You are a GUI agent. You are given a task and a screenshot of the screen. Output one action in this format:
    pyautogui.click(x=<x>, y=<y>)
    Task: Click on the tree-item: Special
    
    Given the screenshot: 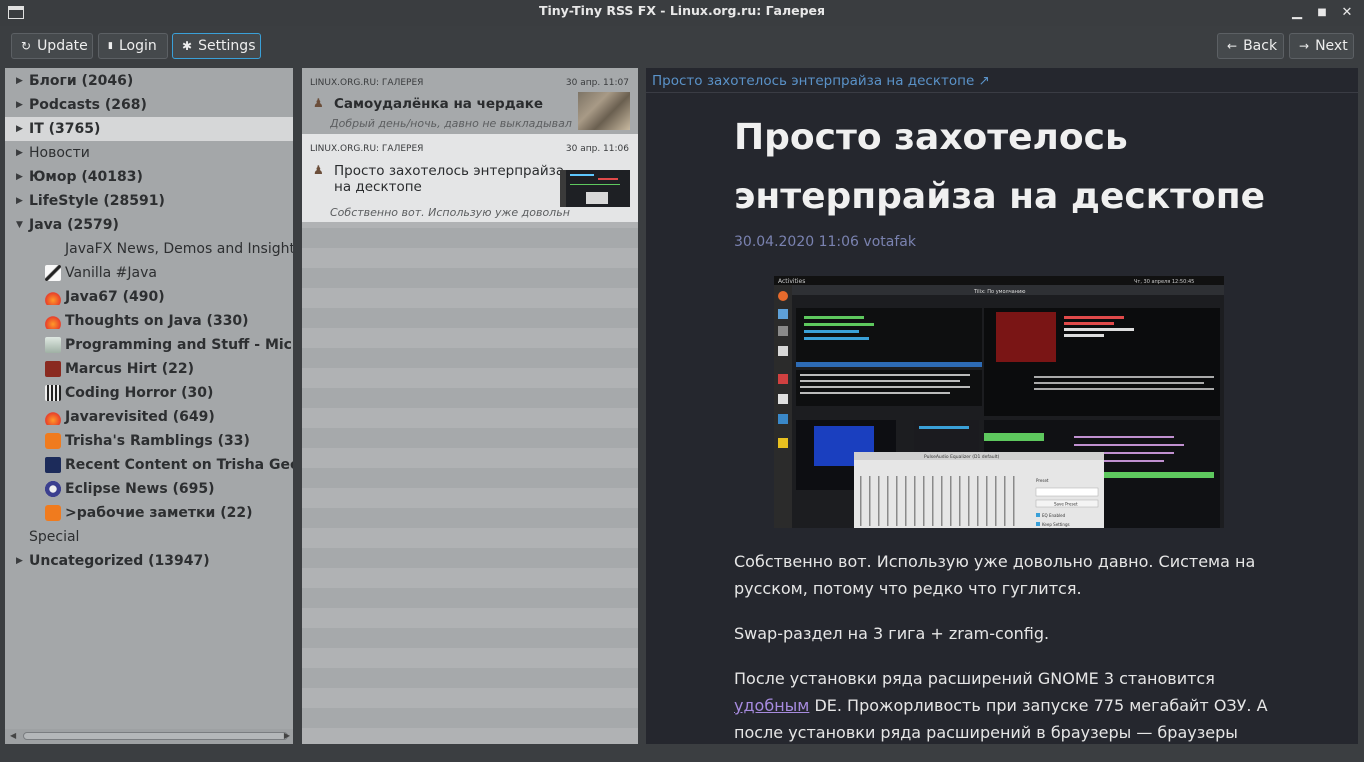 What is the action you would take?
    pyautogui.click(x=149, y=537)
    